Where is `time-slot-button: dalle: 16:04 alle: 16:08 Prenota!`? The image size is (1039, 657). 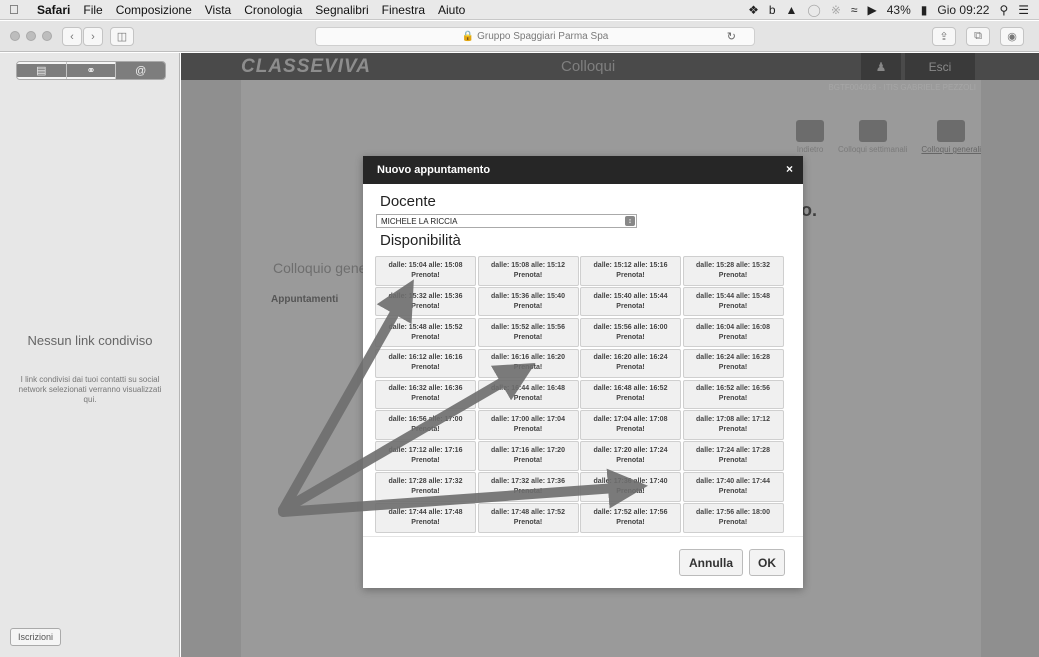 time-slot-button: dalle: 16:04 alle: 16:08 Prenota! is located at coordinates (733, 332).